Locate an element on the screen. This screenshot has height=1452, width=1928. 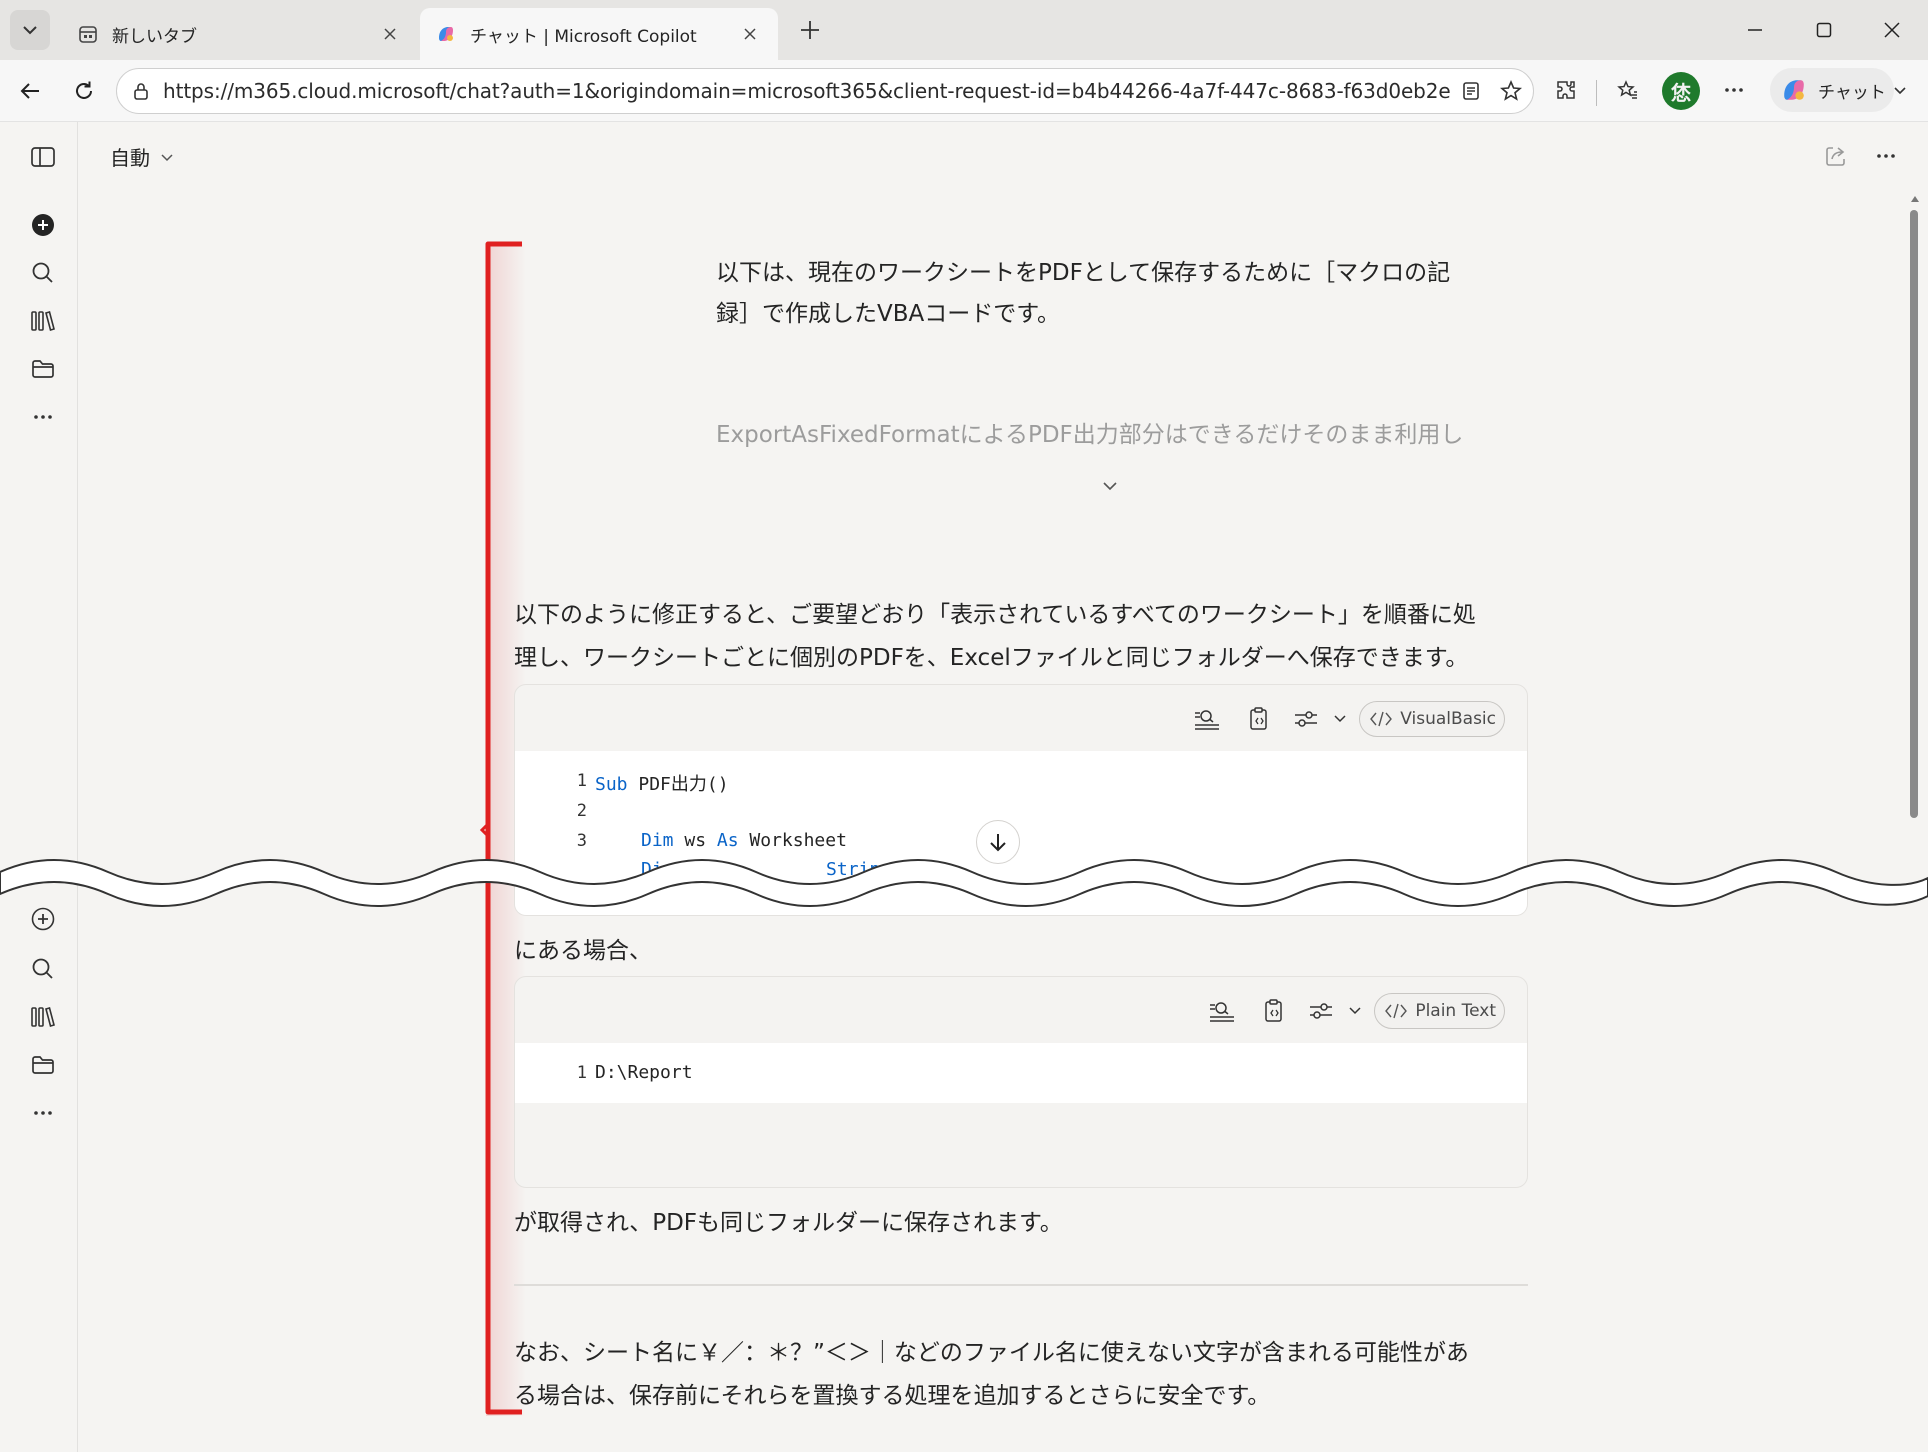
code-text: PDF出力() is located at coordinates (678, 784).